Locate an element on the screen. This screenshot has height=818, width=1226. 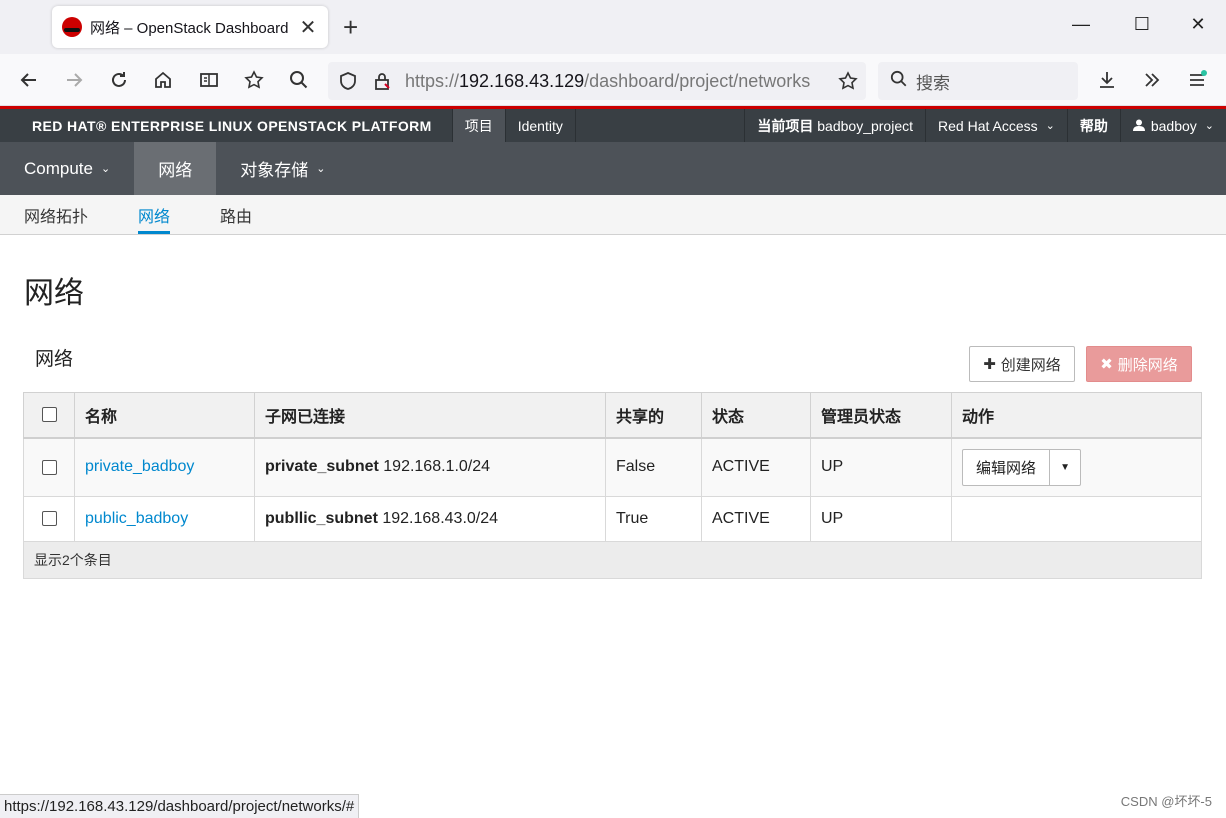
watermark: CSDN @坏坏-5 is located at coordinates (1166, 801).